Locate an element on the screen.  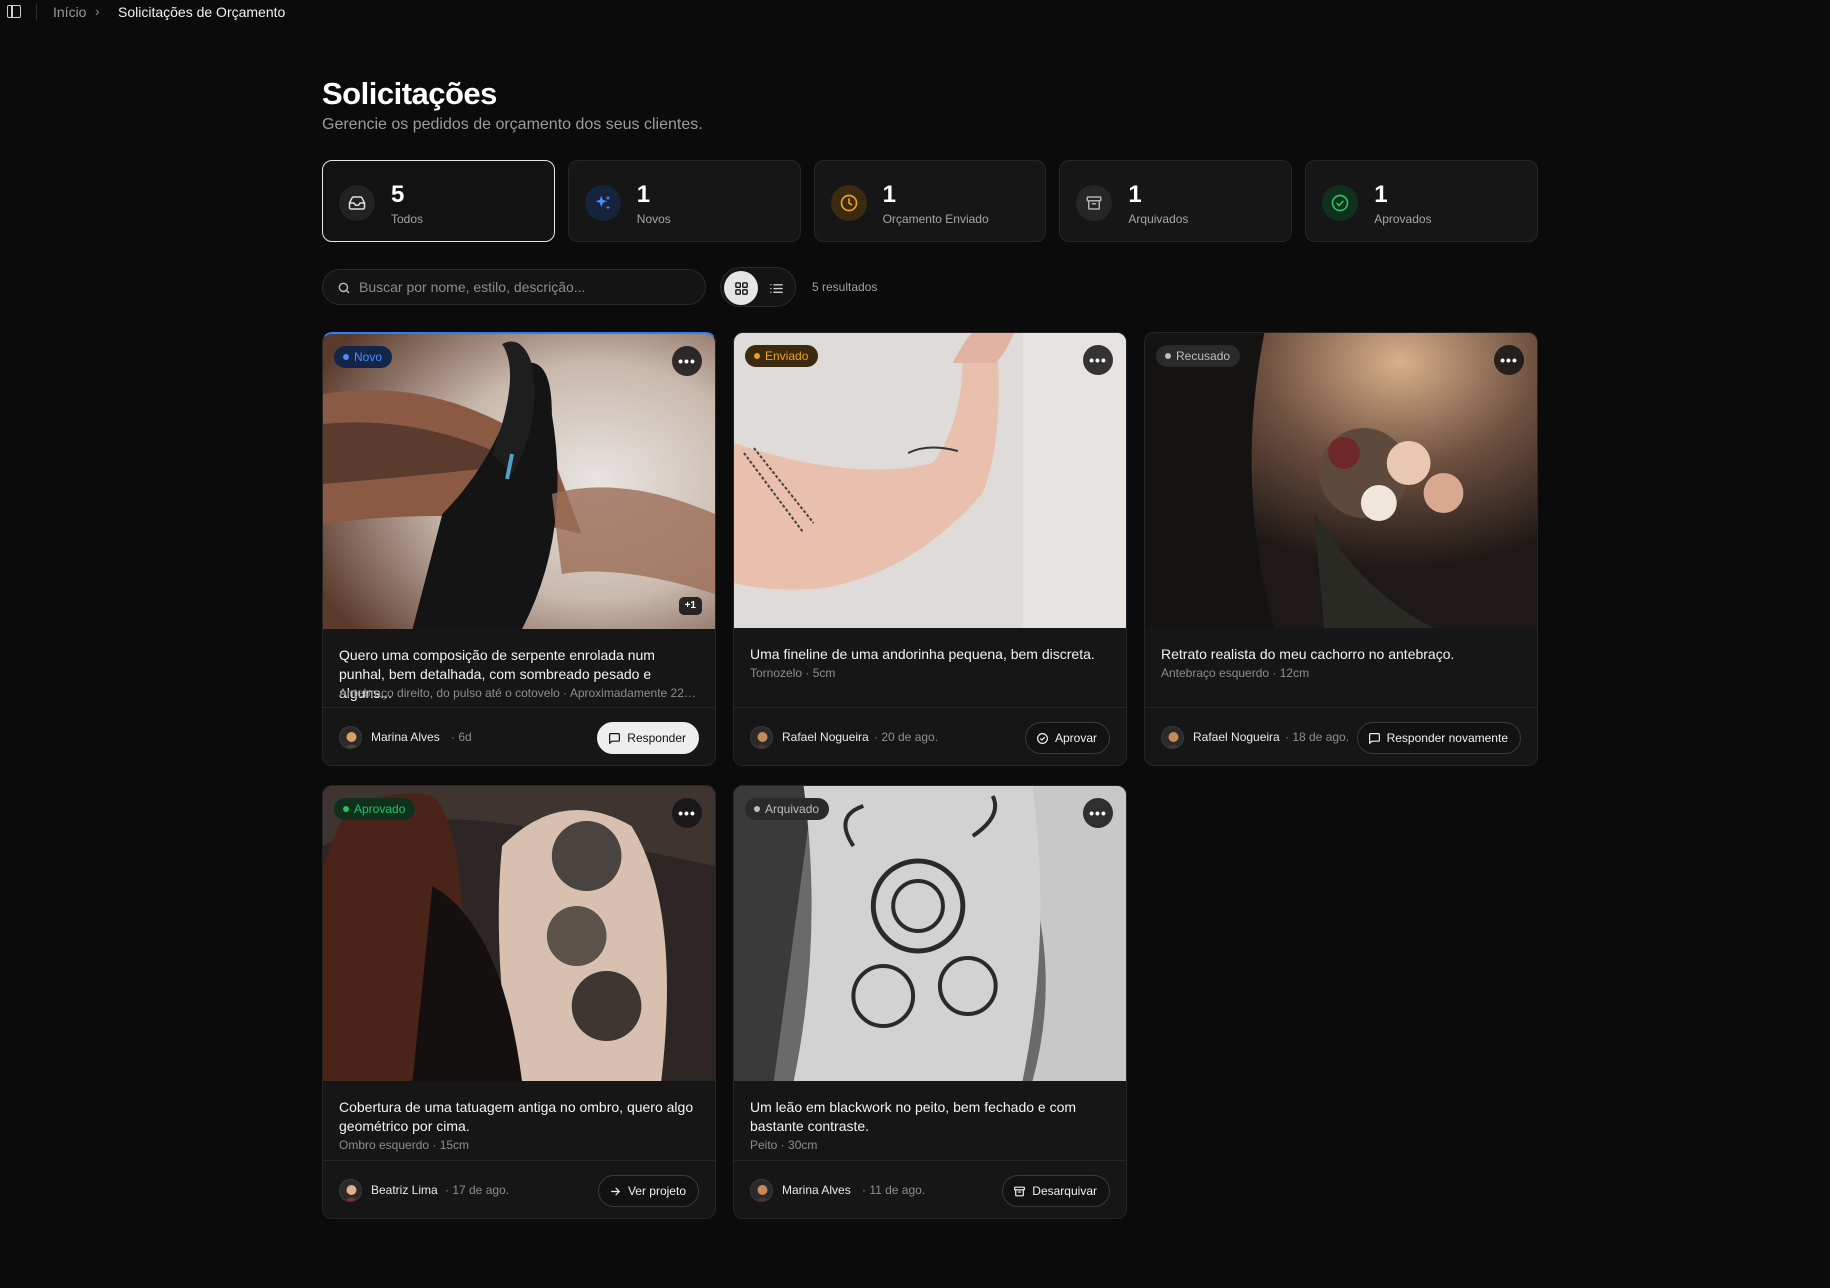
status-badge: Arquivado is located at coordinates (787, 809).